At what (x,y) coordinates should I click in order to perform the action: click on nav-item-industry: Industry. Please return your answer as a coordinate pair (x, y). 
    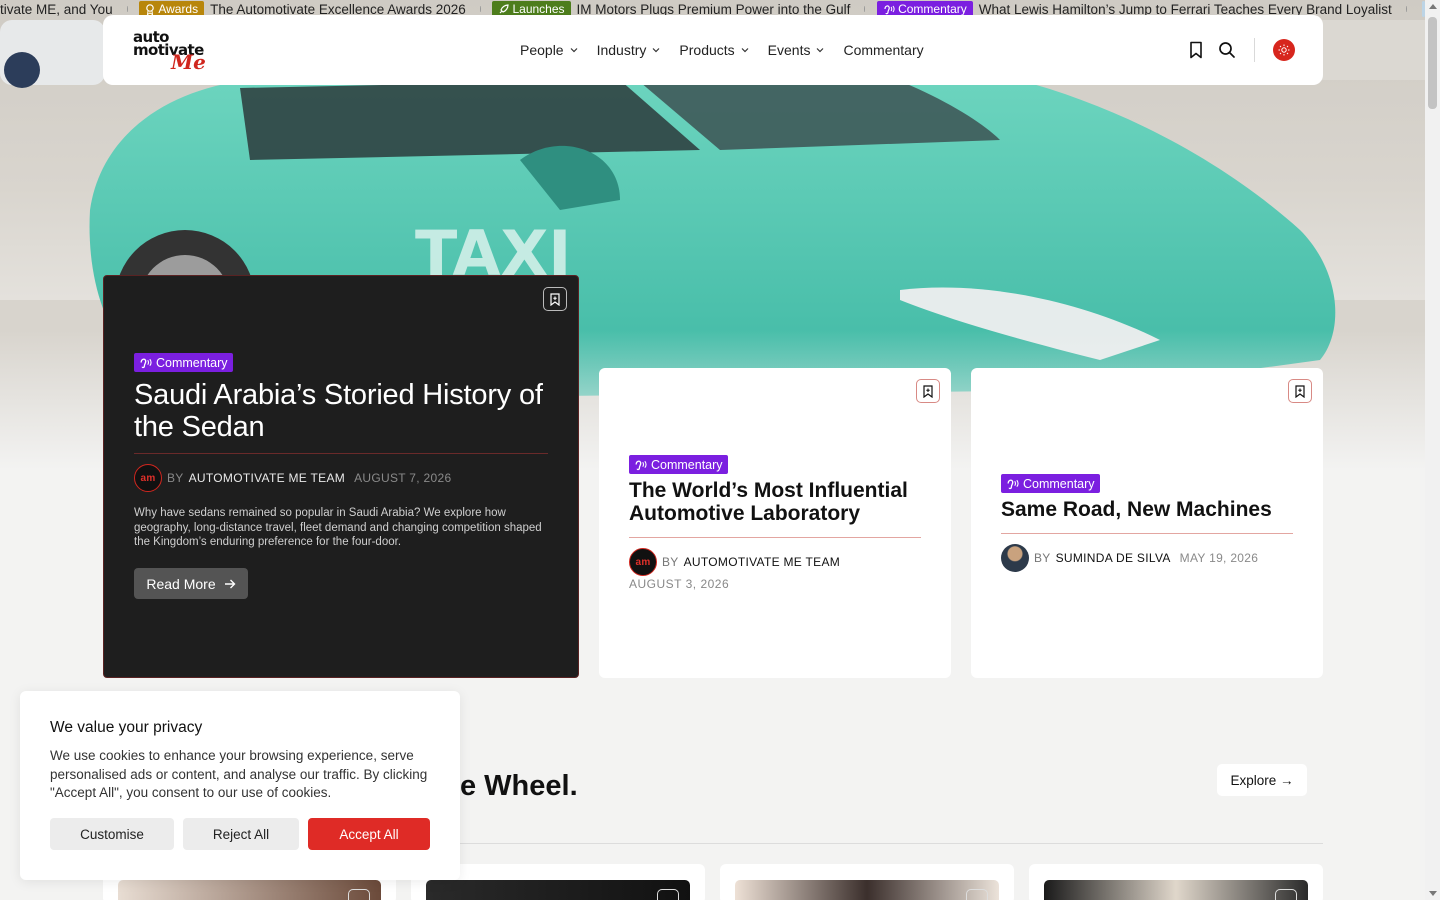
    Looking at the image, I should click on (629, 50).